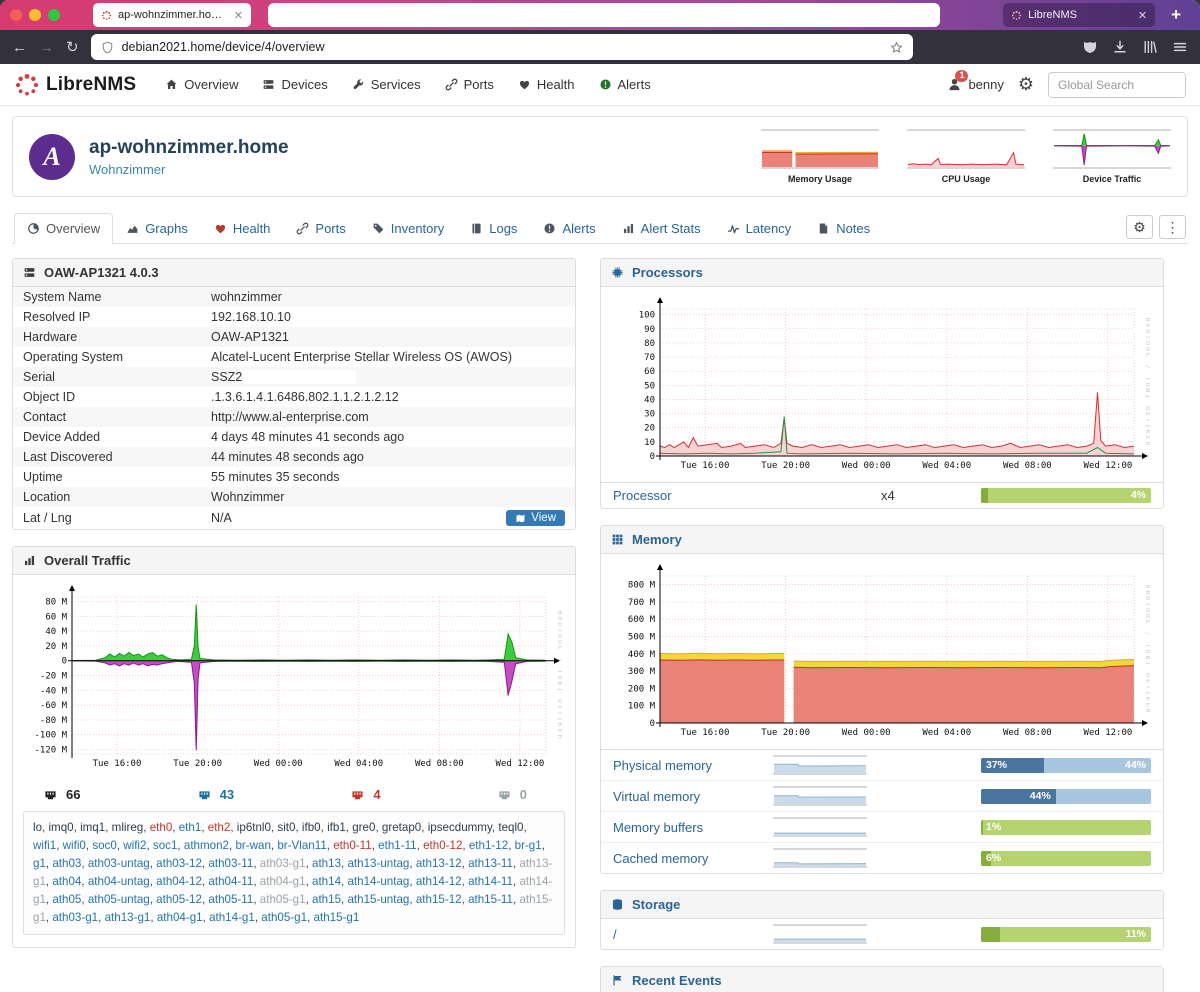  I want to click on interface-link: mlireg, so click(128, 827).